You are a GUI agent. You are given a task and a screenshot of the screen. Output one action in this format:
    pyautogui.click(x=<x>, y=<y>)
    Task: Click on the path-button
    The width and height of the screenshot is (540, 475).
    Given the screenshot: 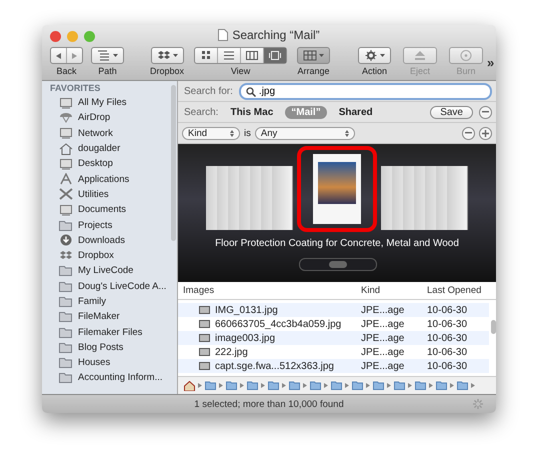 What is the action you would take?
    pyautogui.click(x=107, y=55)
    